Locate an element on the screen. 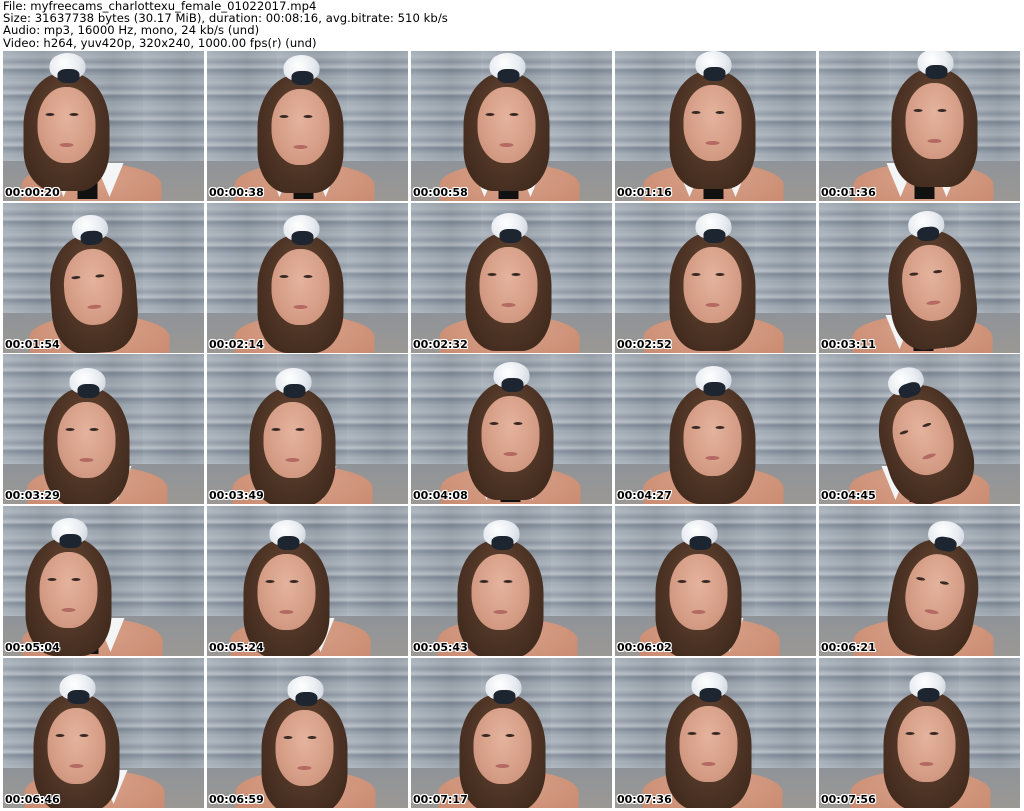 The image size is (1024, 811). video-thumbnail: 00:01:36 is located at coordinates (919, 126).